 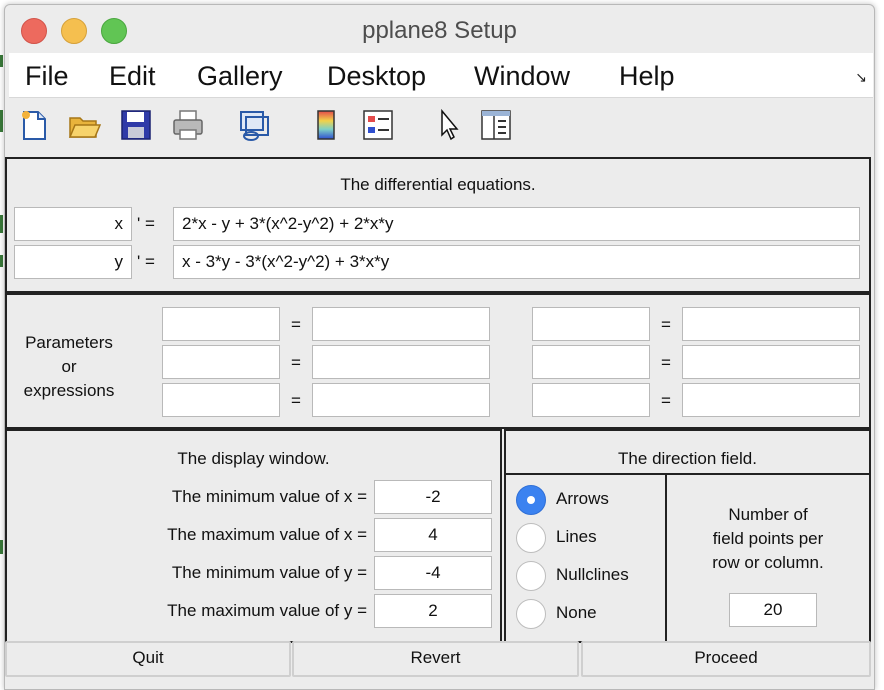 I want to click on radio-none, so click(x=531, y=614).